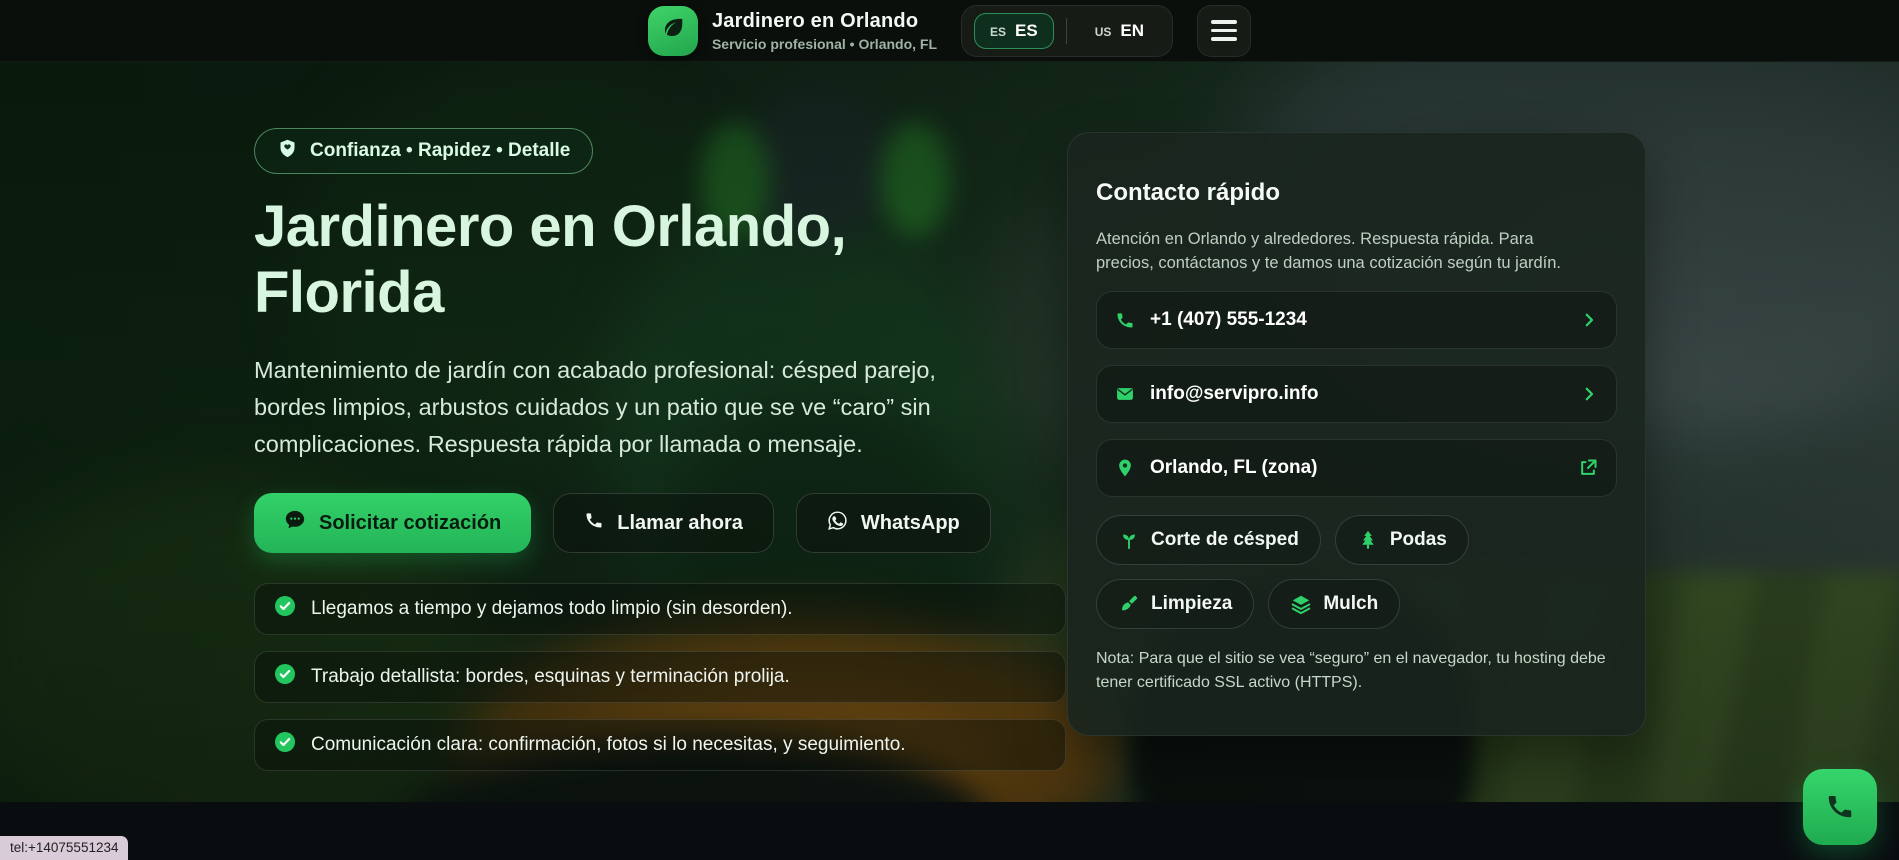 This screenshot has height=860, width=1899. Describe the element at coordinates (1356, 572) in the screenshot. I see `service-chips: Corte de césped Podas Limpieza Mulch` at that location.